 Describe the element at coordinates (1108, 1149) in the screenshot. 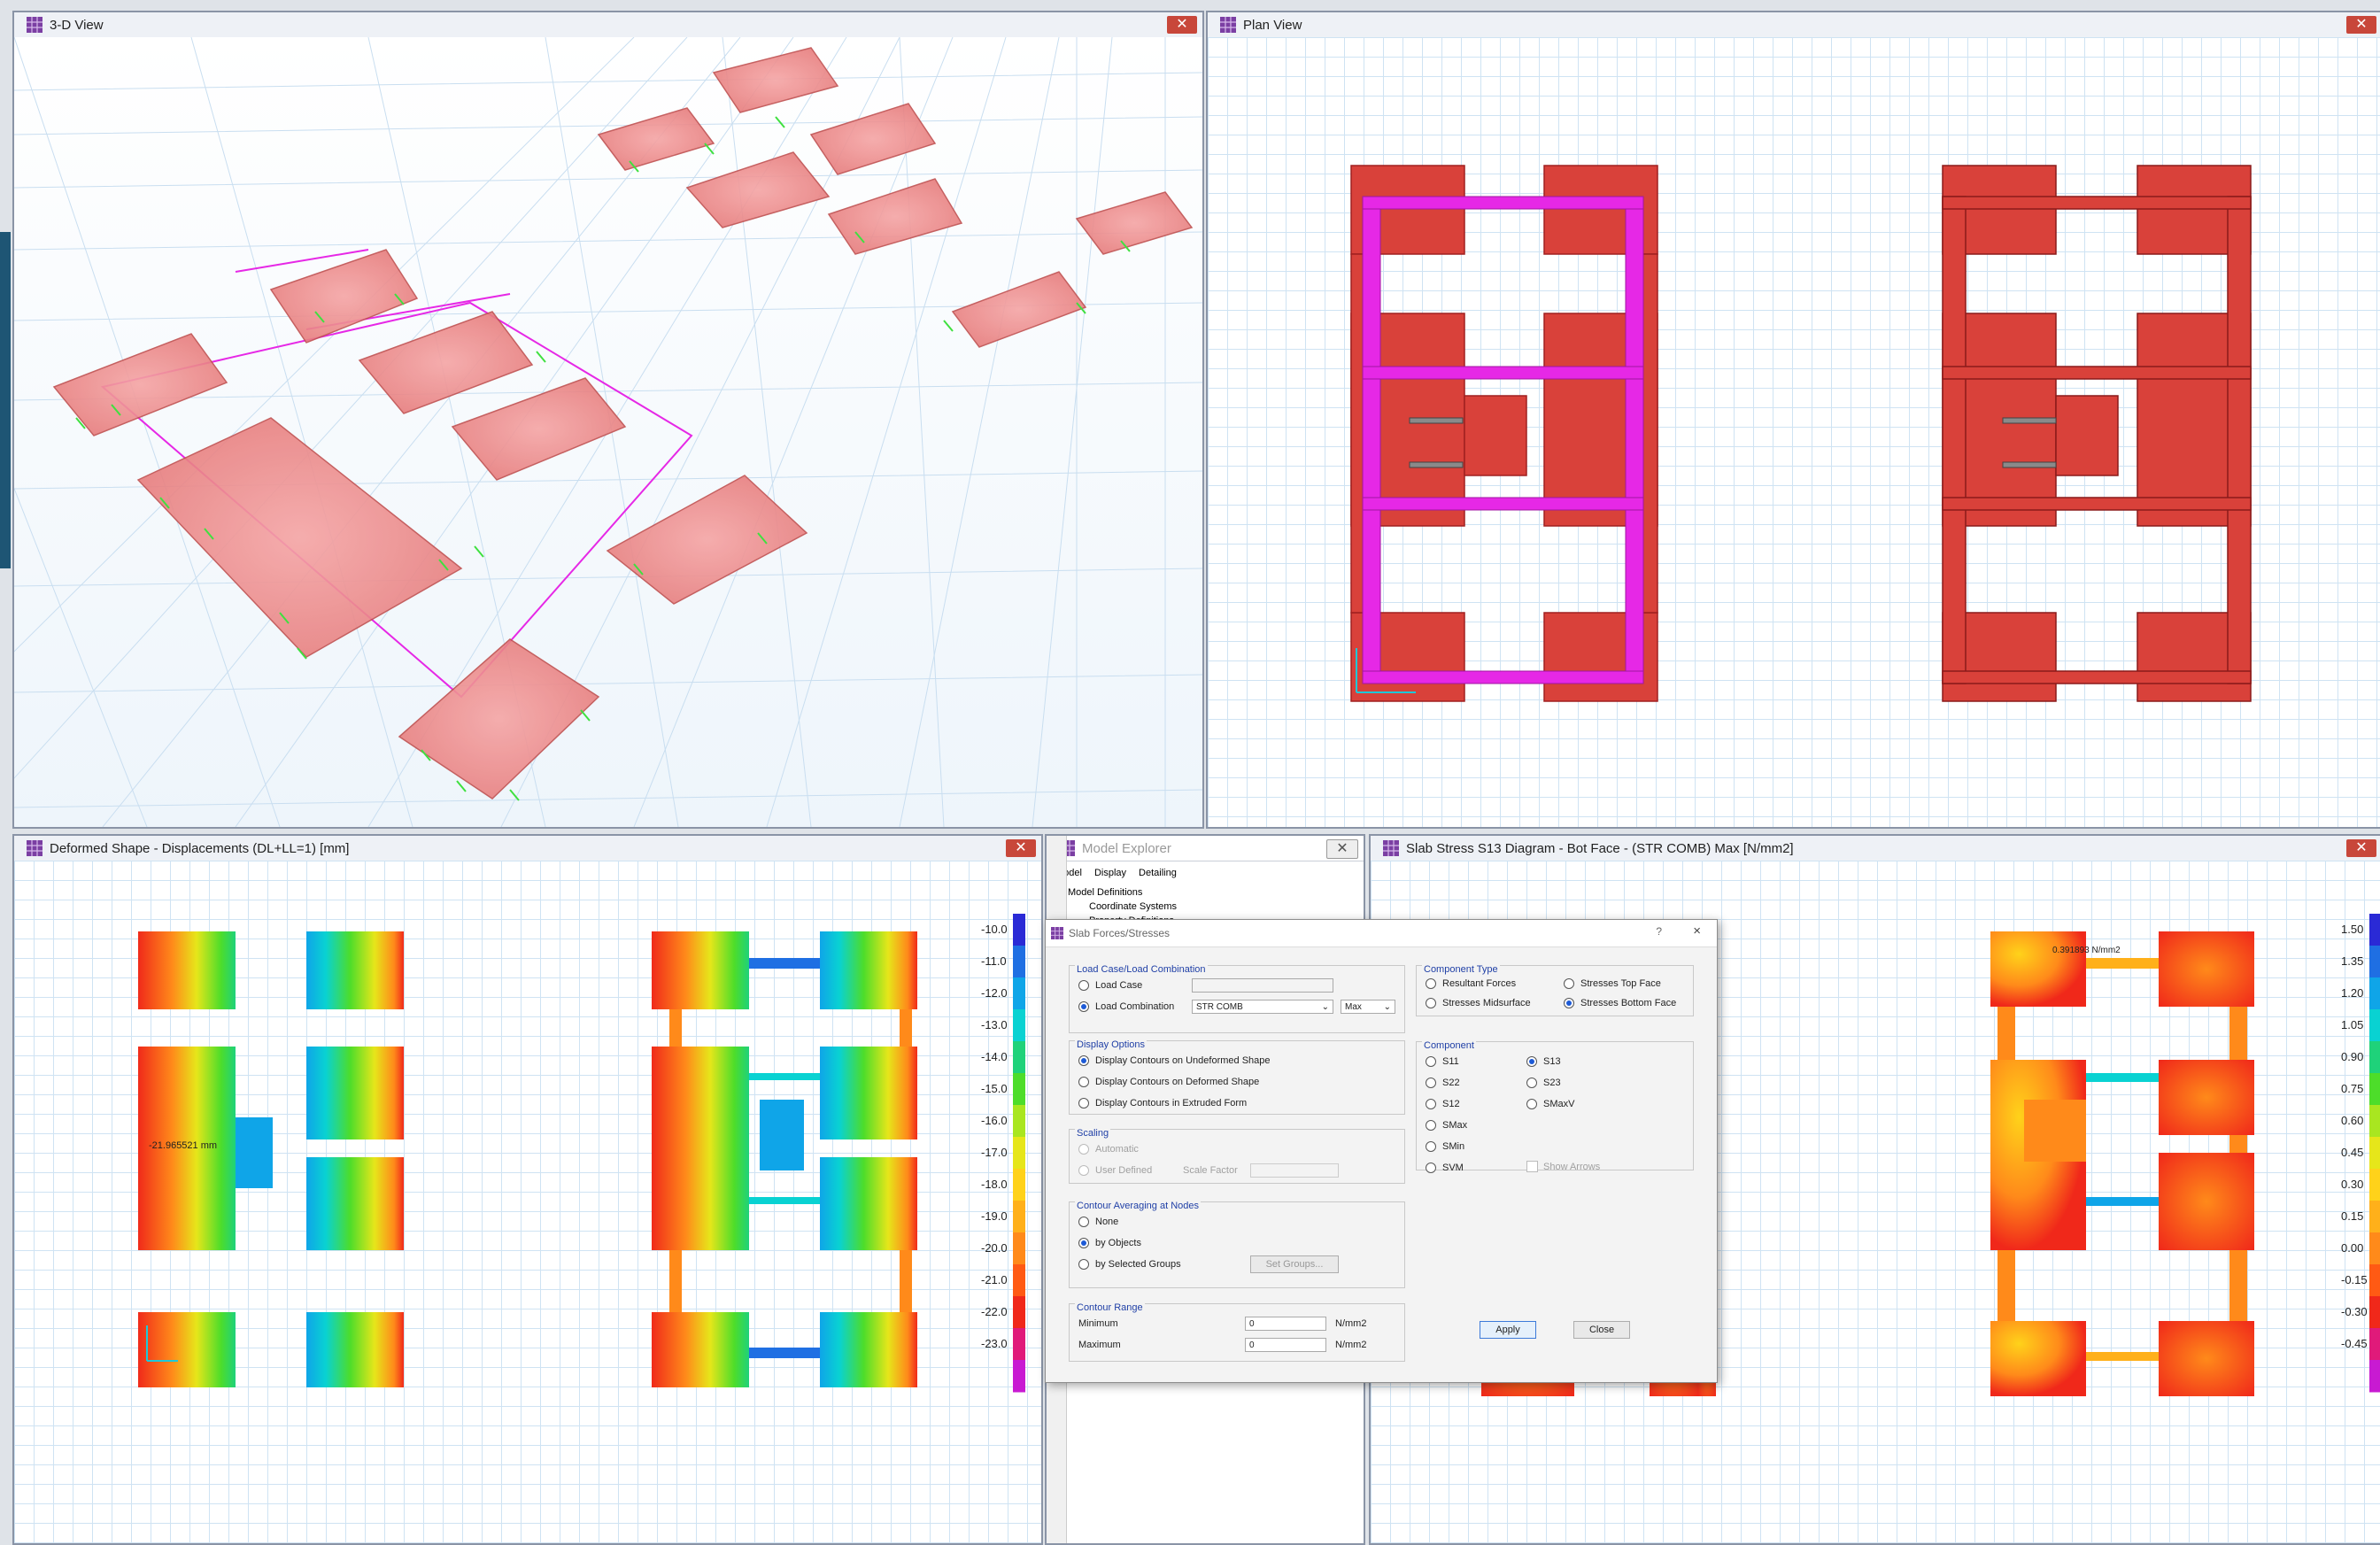

I see `automatic-radio: Automatic` at that location.